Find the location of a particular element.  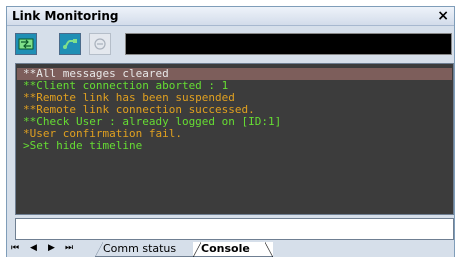

tab-comm-status: Comm status is located at coordinates (146, 249).